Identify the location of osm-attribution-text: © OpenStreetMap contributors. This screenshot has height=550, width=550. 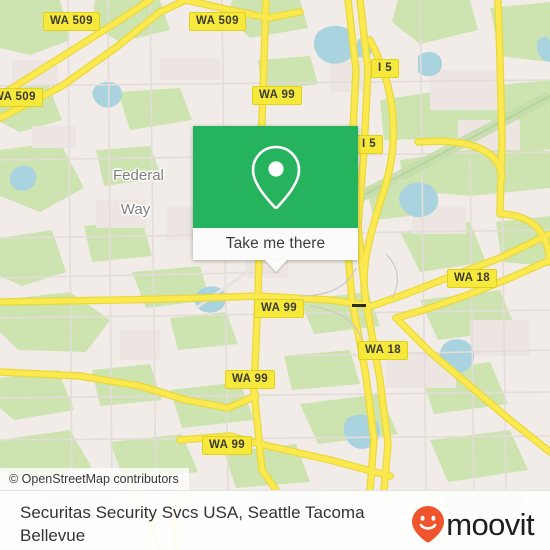
(94, 479).